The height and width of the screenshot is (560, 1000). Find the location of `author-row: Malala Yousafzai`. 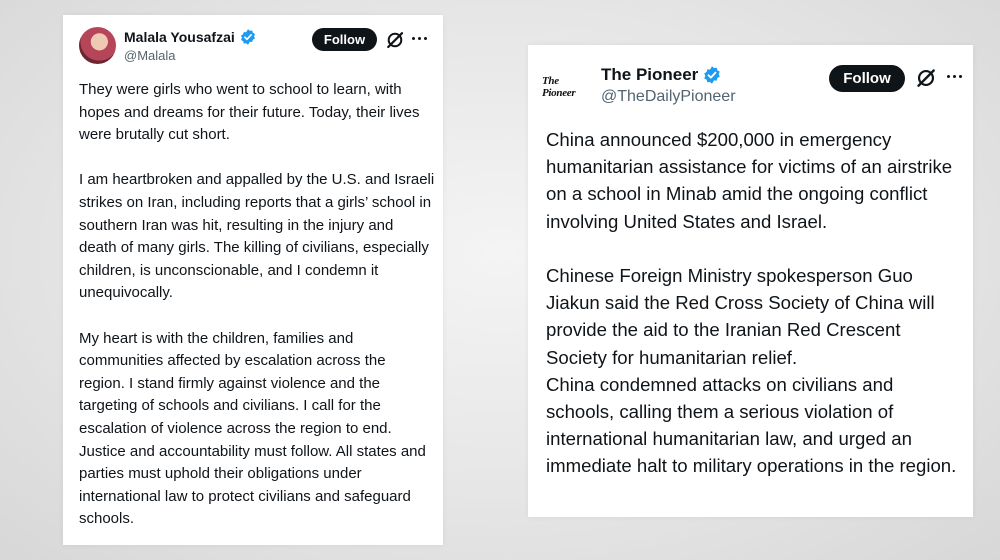

author-row: Malala Yousafzai is located at coordinates (190, 37).